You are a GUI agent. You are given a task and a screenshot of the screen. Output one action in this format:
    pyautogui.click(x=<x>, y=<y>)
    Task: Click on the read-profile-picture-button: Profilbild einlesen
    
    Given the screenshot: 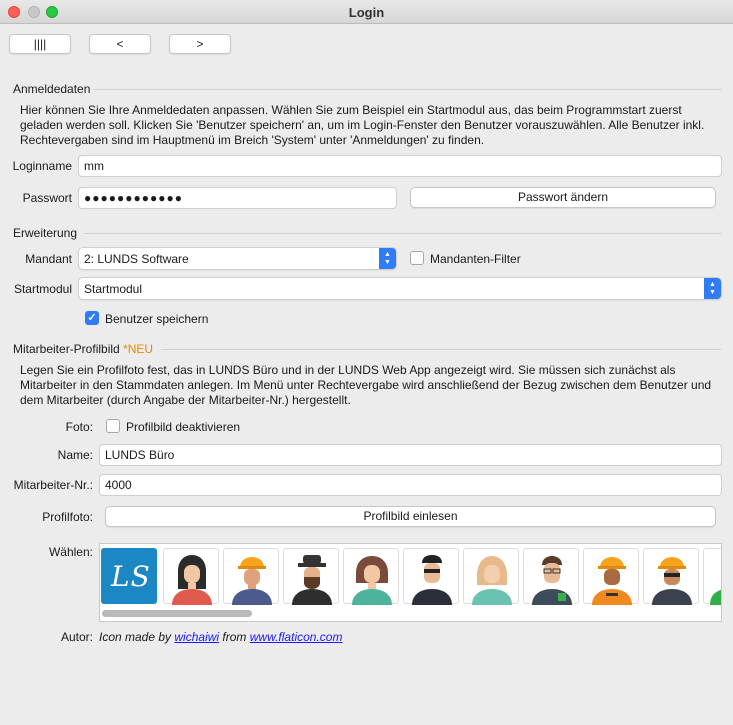 What is the action you would take?
    pyautogui.click(x=410, y=516)
    